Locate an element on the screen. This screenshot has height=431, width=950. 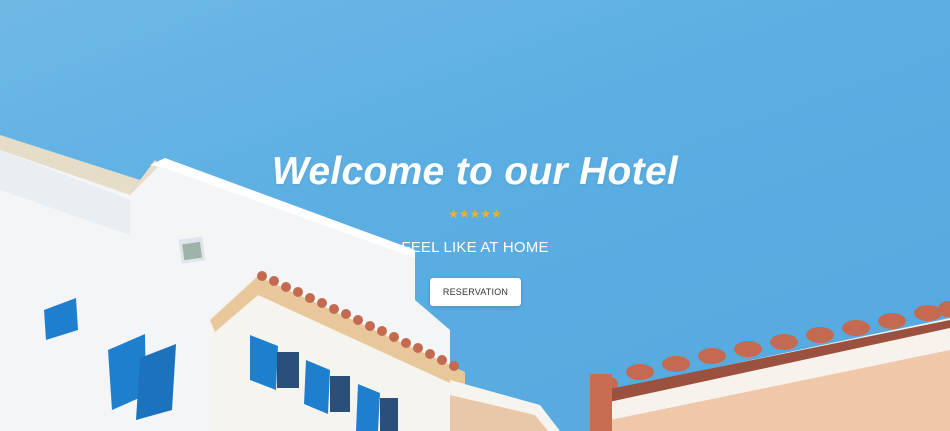
rating-stars: ★★★★★ is located at coordinates (475, 214).